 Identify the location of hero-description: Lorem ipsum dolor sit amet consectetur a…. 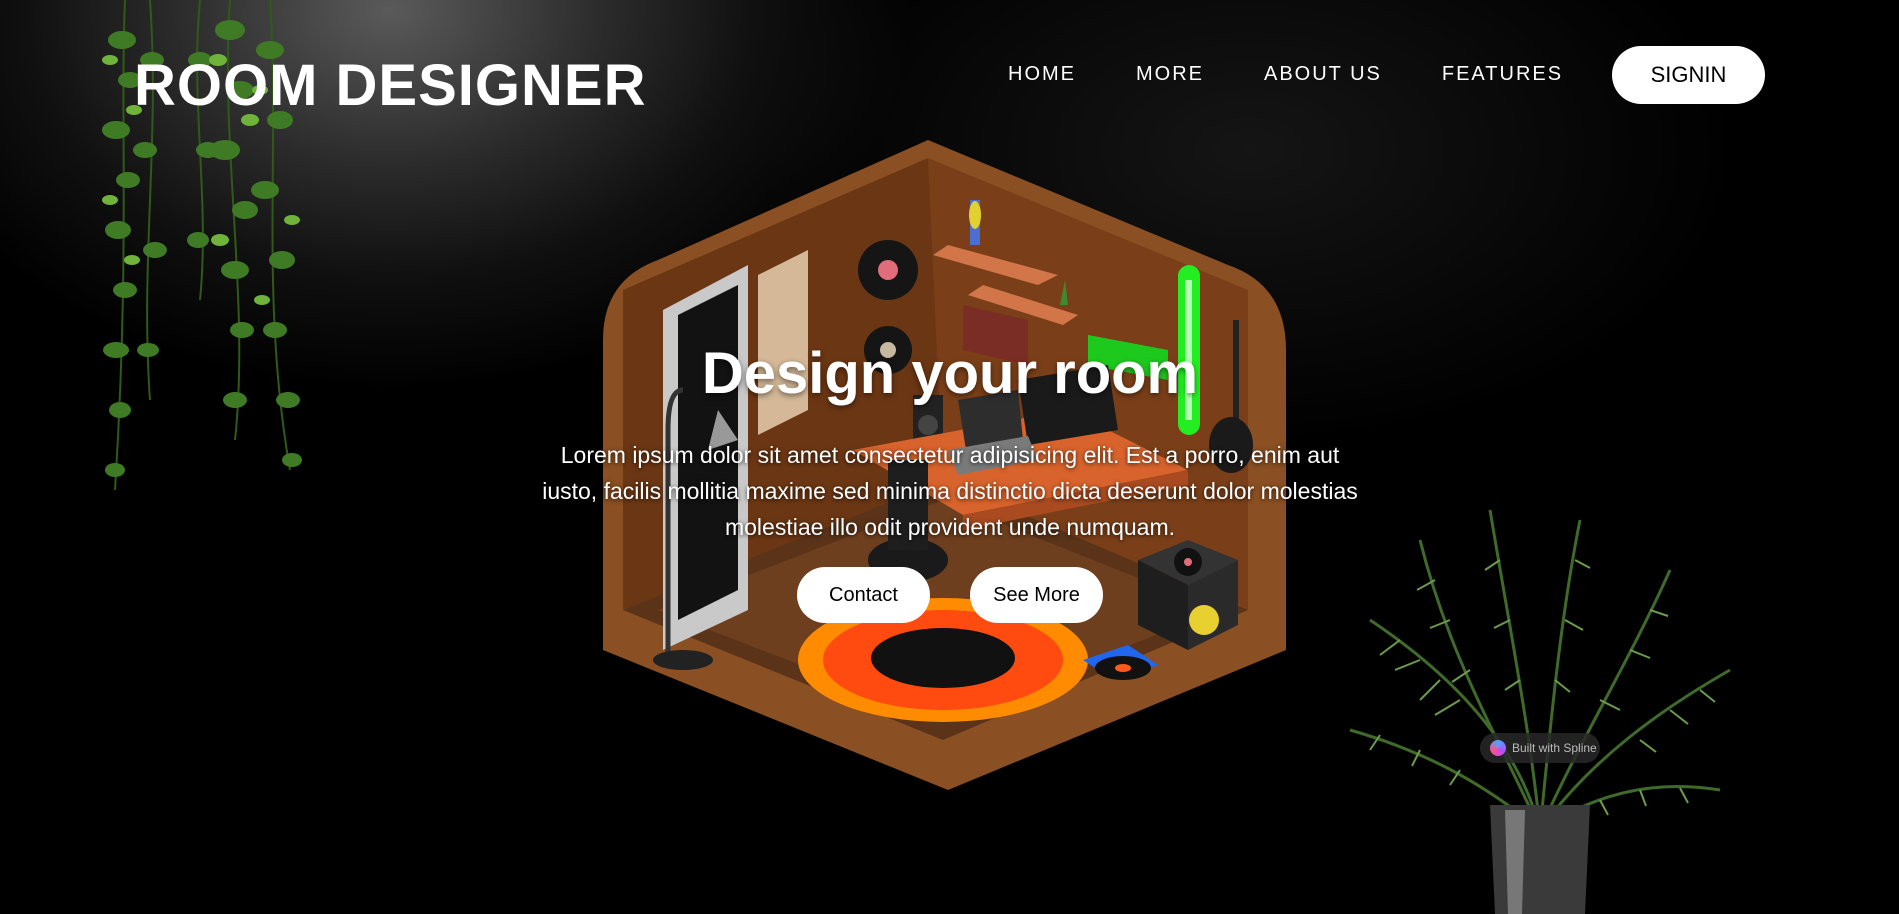
(950, 491).